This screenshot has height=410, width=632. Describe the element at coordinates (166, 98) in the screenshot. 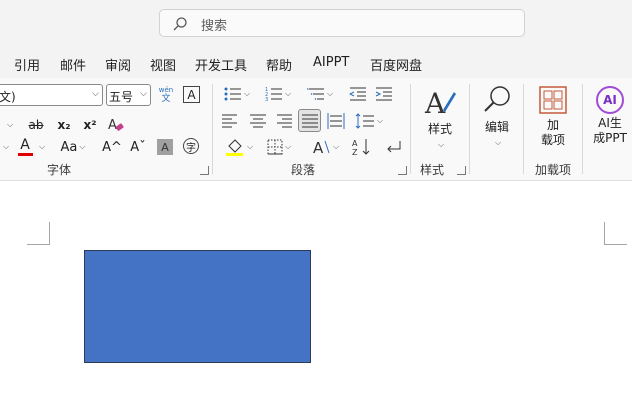

I see `pinyin-bottom: 文` at that location.